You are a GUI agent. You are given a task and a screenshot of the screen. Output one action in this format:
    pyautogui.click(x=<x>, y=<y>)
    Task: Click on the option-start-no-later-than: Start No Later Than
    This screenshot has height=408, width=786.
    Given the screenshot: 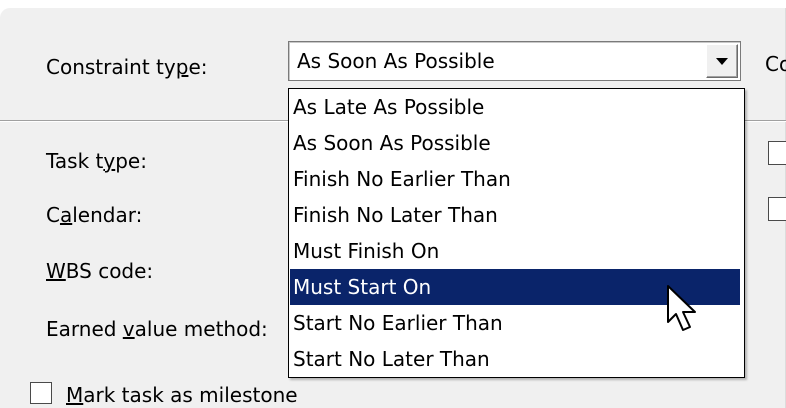 What is the action you would take?
    pyautogui.click(x=515, y=359)
    